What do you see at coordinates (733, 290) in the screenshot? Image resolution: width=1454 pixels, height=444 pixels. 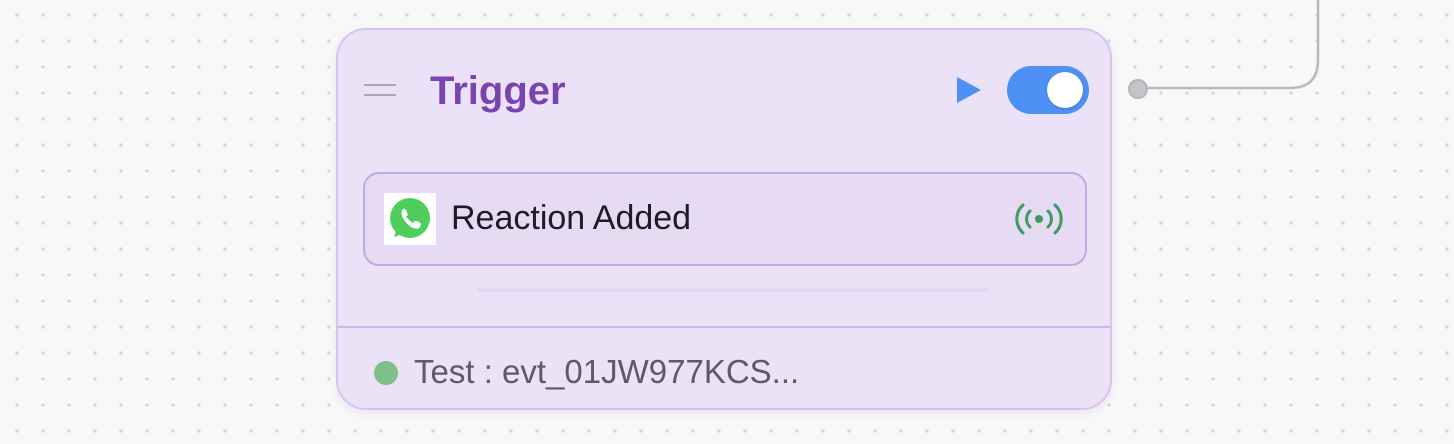 I see `placeholder-line` at bounding box center [733, 290].